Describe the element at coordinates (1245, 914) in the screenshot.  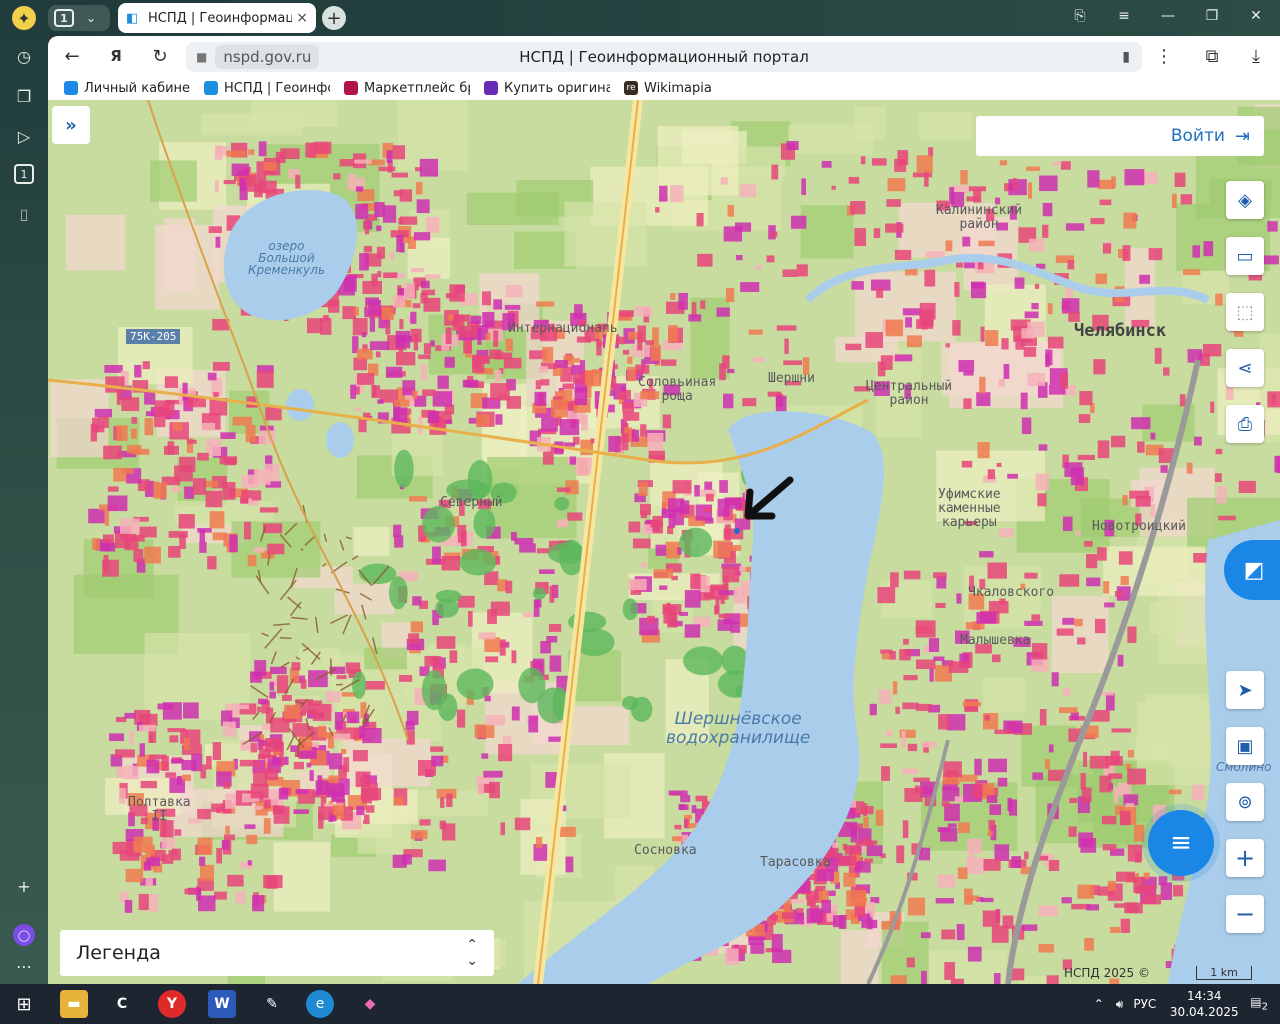
I see `zoom-out-button: −` at that location.